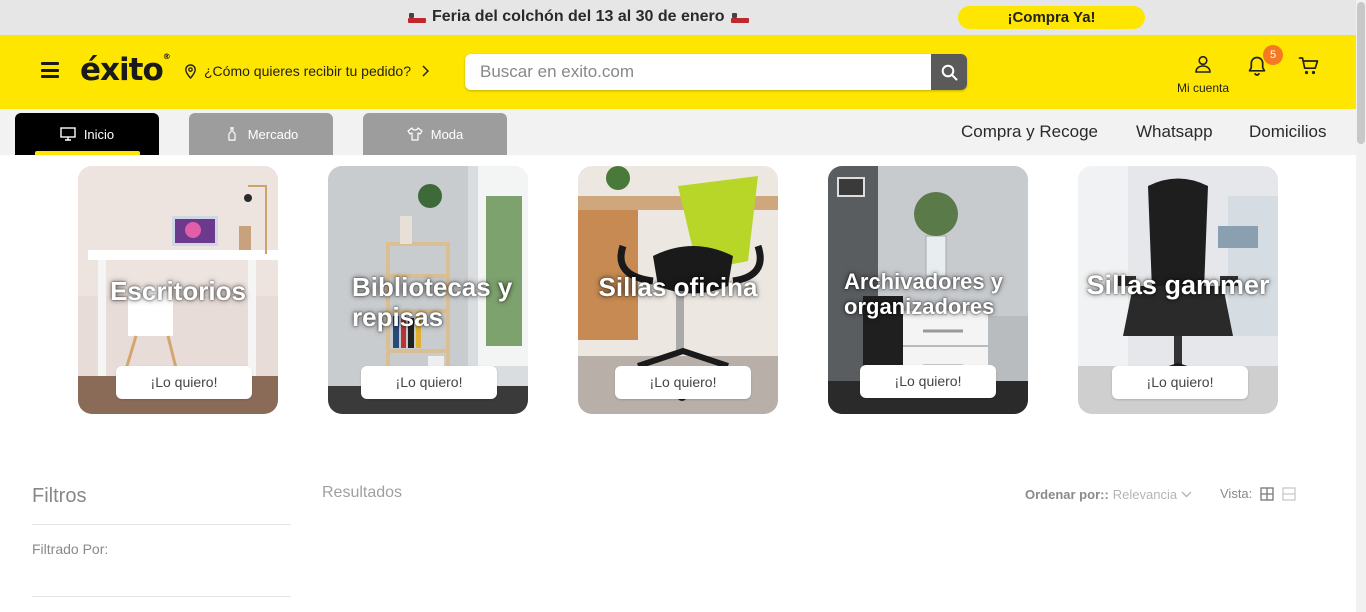  Describe the element at coordinates (1258, 493) in the screenshot. I see `view-toggle: Vista:` at that location.